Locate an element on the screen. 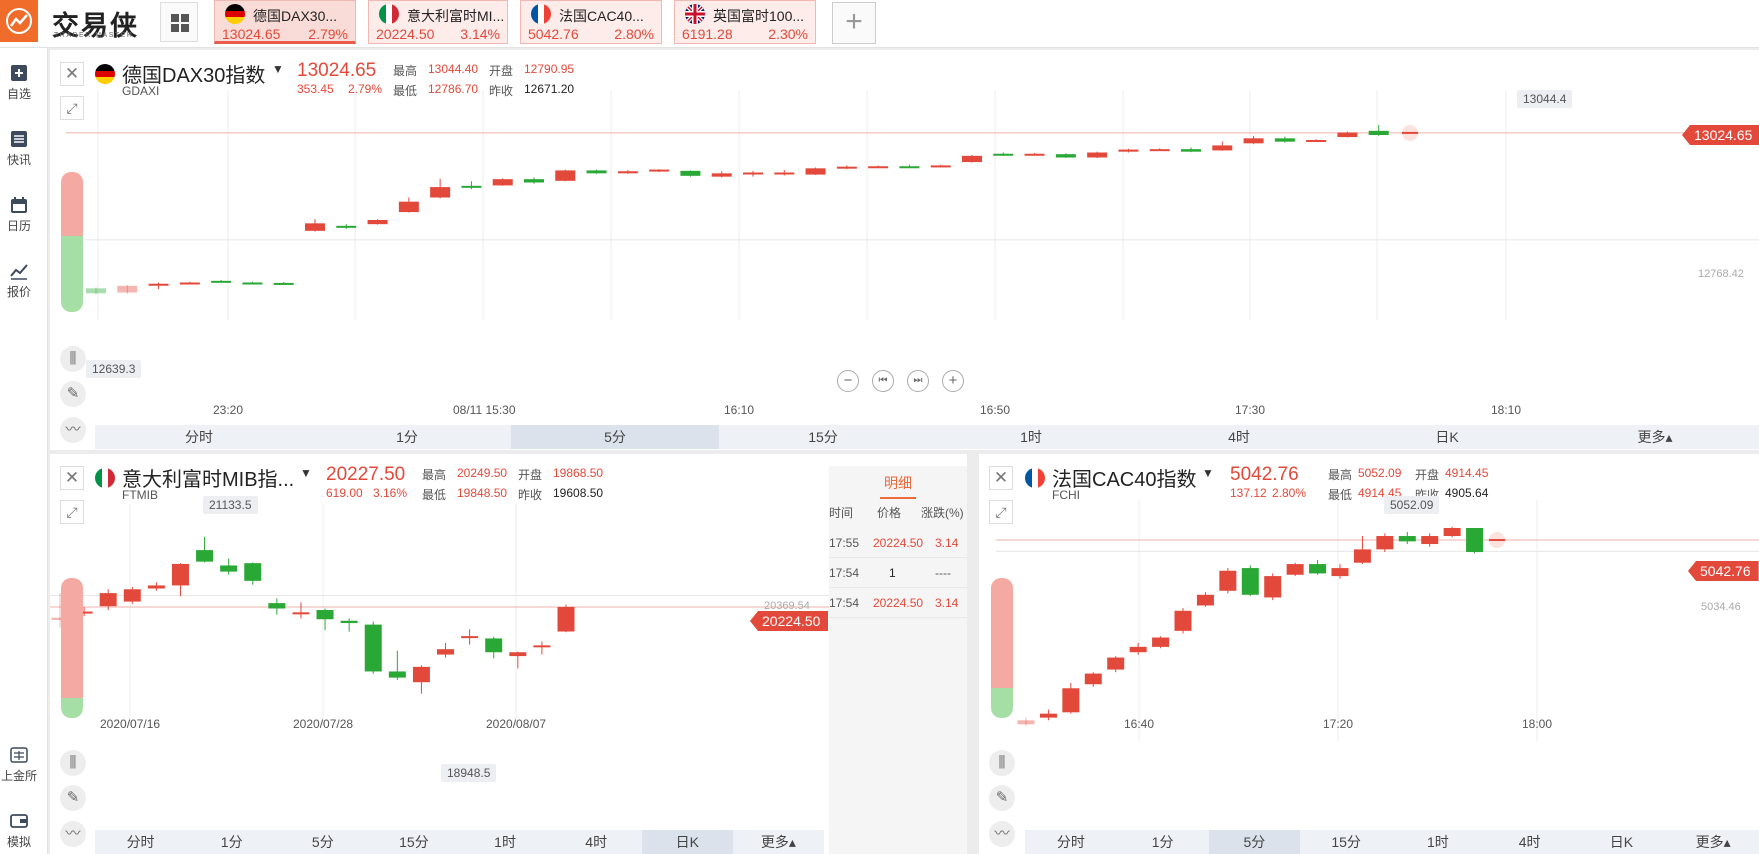 Image resolution: width=1759 pixels, height=854 pixels. nav-item-calendar: 日历 is located at coordinates (19, 215).